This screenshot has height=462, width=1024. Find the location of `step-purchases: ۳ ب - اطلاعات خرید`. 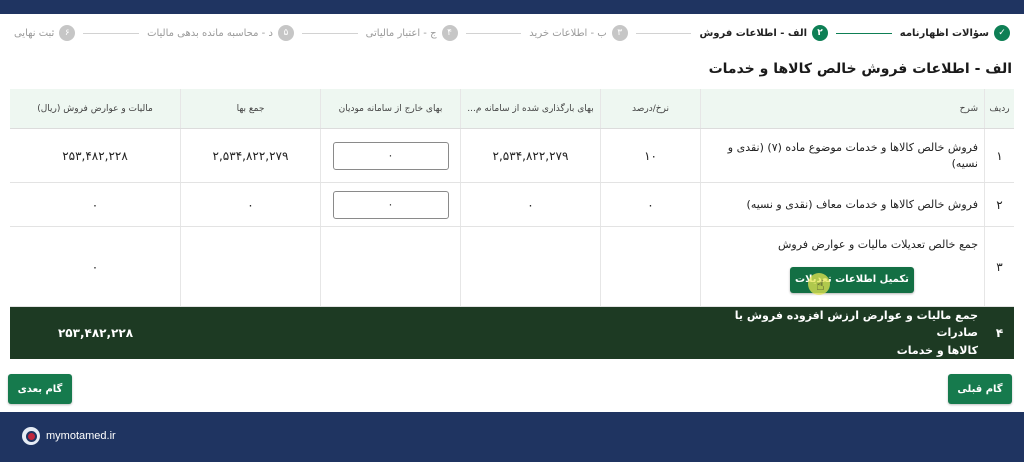

step-purchases: ۳ ب - اطلاعات خرید is located at coordinates (578, 33).